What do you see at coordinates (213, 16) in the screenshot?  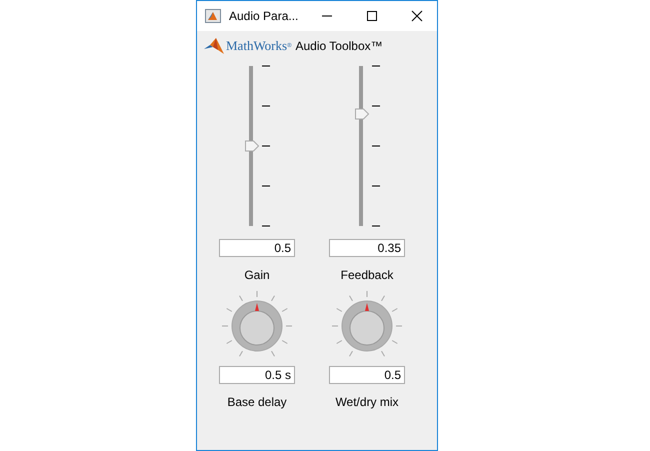 I see `app-icon` at bounding box center [213, 16].